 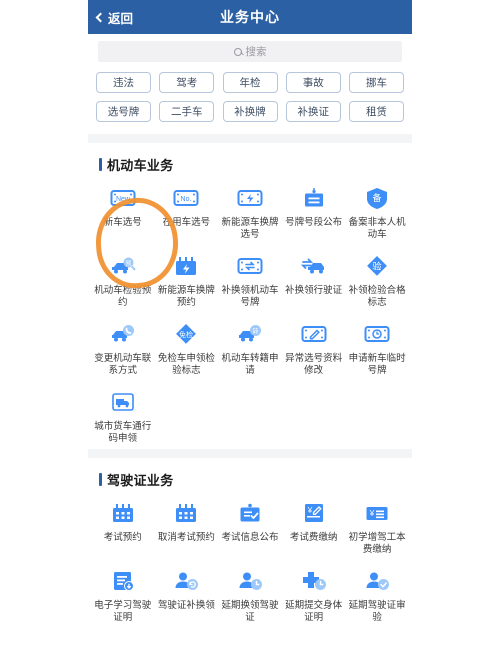 I want to click on grid-item-linshihaopai: 申请新车临时号牌, so click(x=377, y=348).